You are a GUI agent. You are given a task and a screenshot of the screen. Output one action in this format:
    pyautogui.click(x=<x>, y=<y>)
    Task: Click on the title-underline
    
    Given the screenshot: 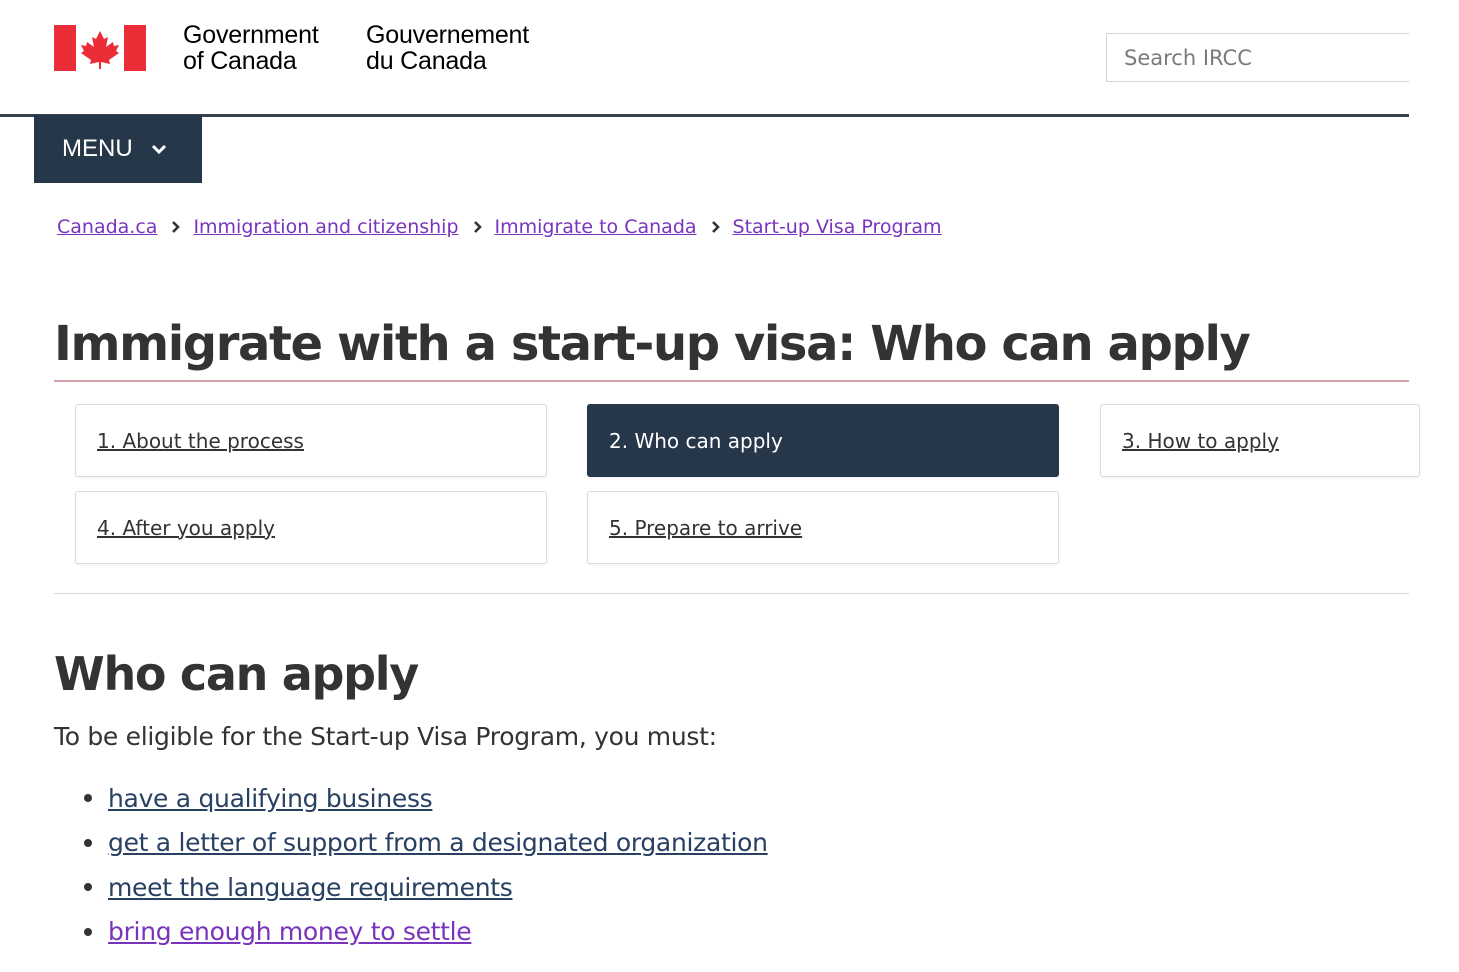 What is the action you would take?
    pyautogui.click(x=731, y=381)
    